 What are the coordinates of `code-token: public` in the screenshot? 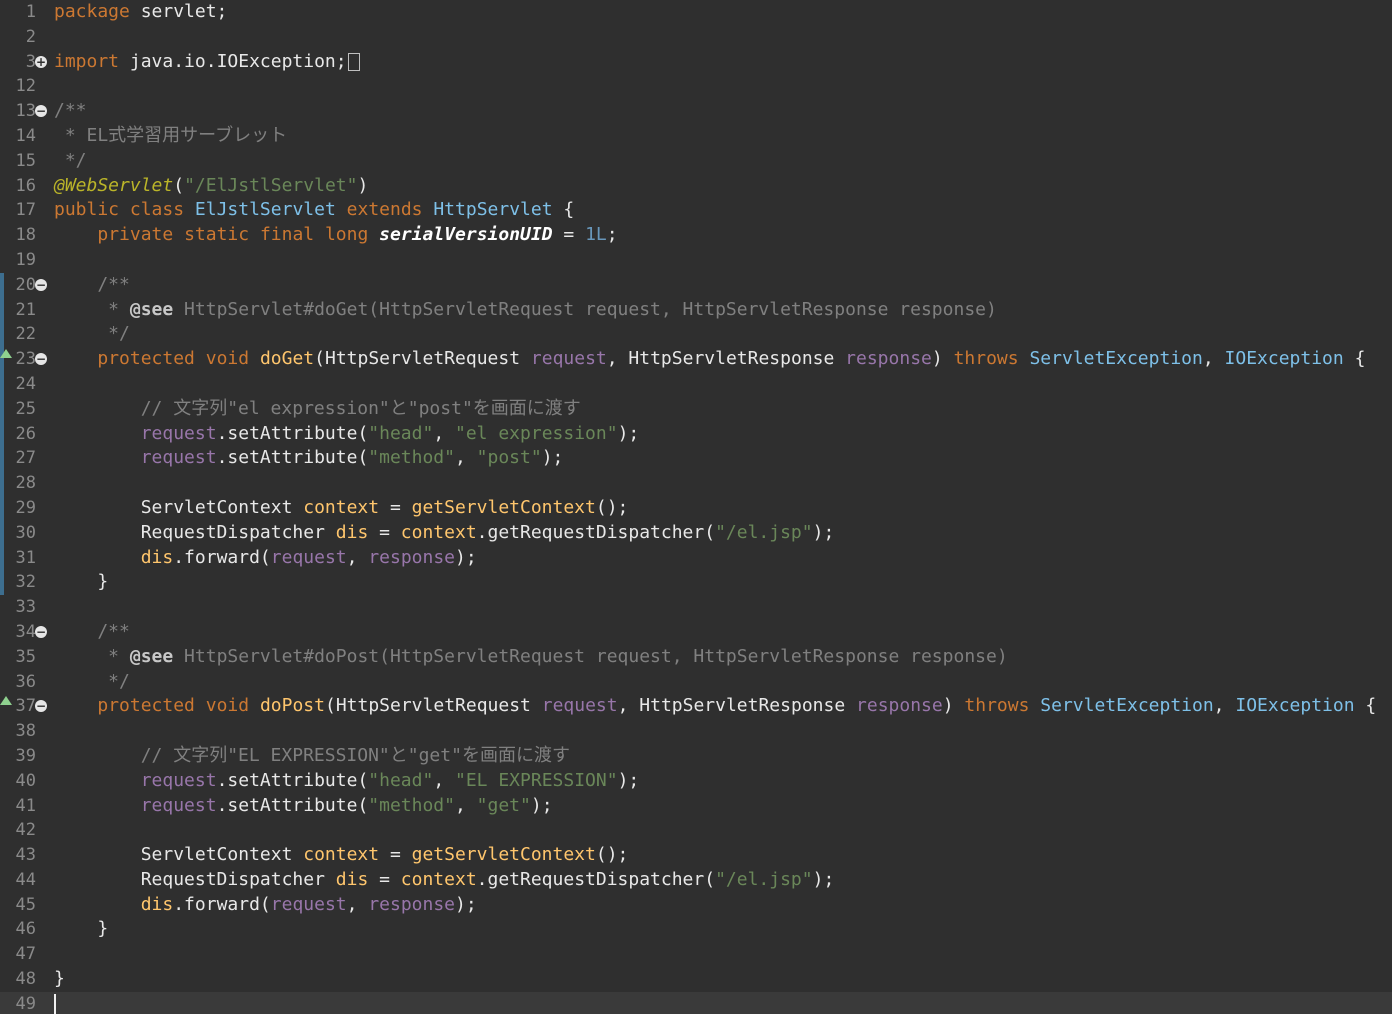 It's located at (87, 210).